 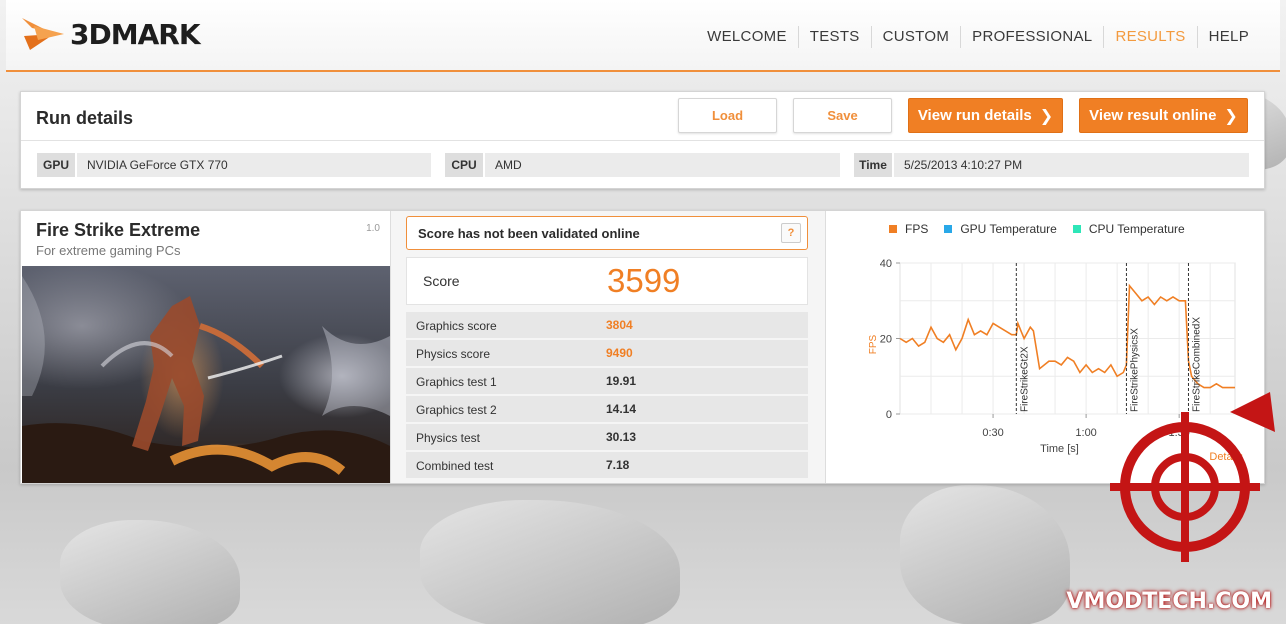 I want to click on row-label: Physics test, so click(x=448, y=438).